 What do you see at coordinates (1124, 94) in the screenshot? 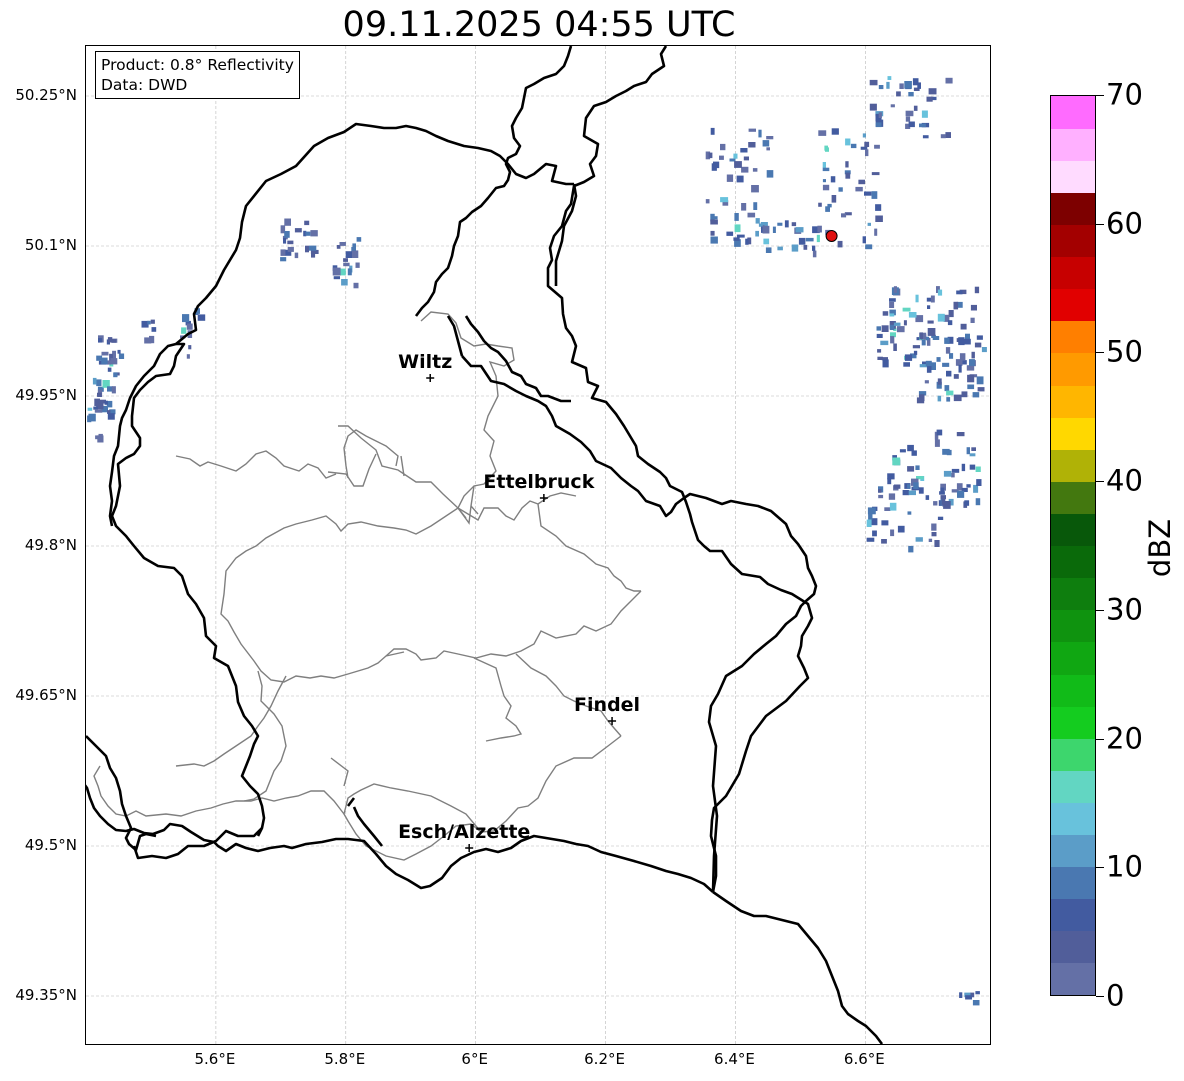
I see `colorbar-tick-label: 70` at bounding box center [1124, 94].